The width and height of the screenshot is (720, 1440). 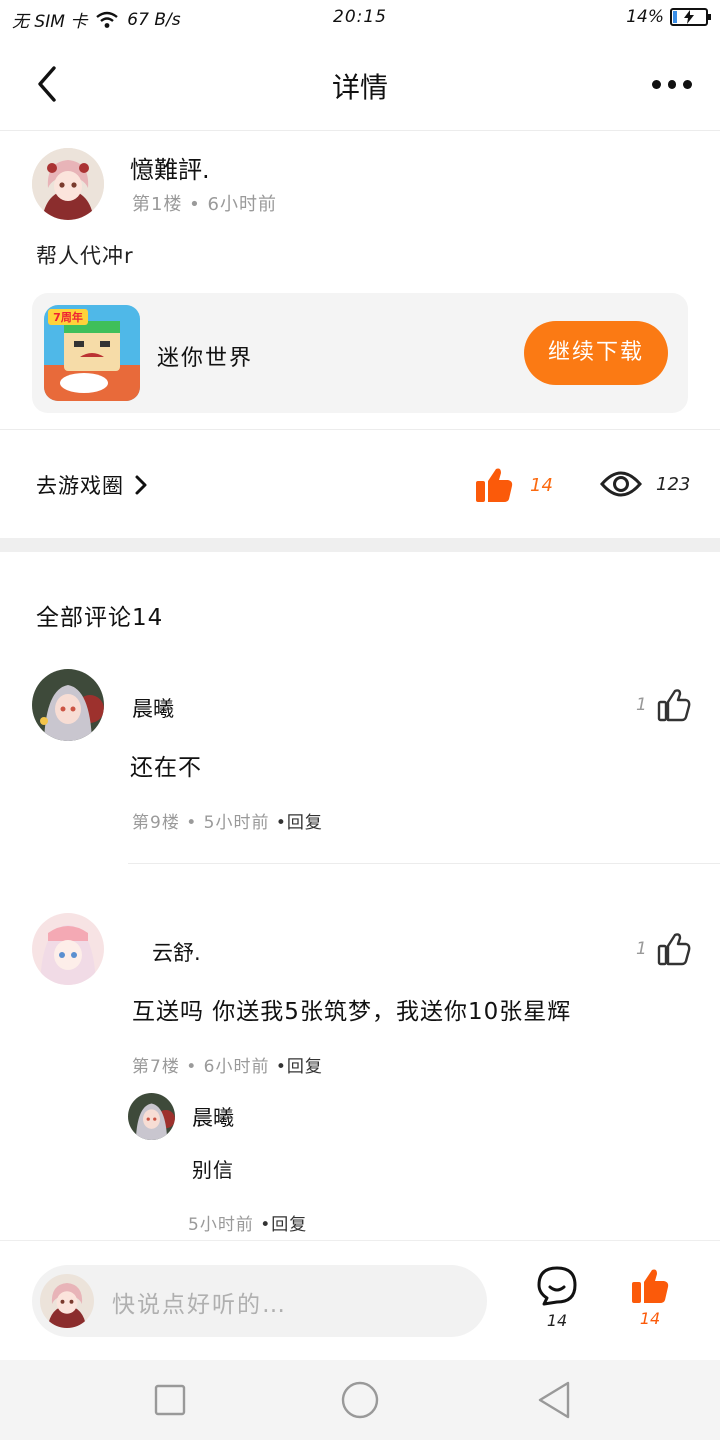 I want to click on sub-reply-meta: 5小时前 •回复, so click(x=247, y=1222).